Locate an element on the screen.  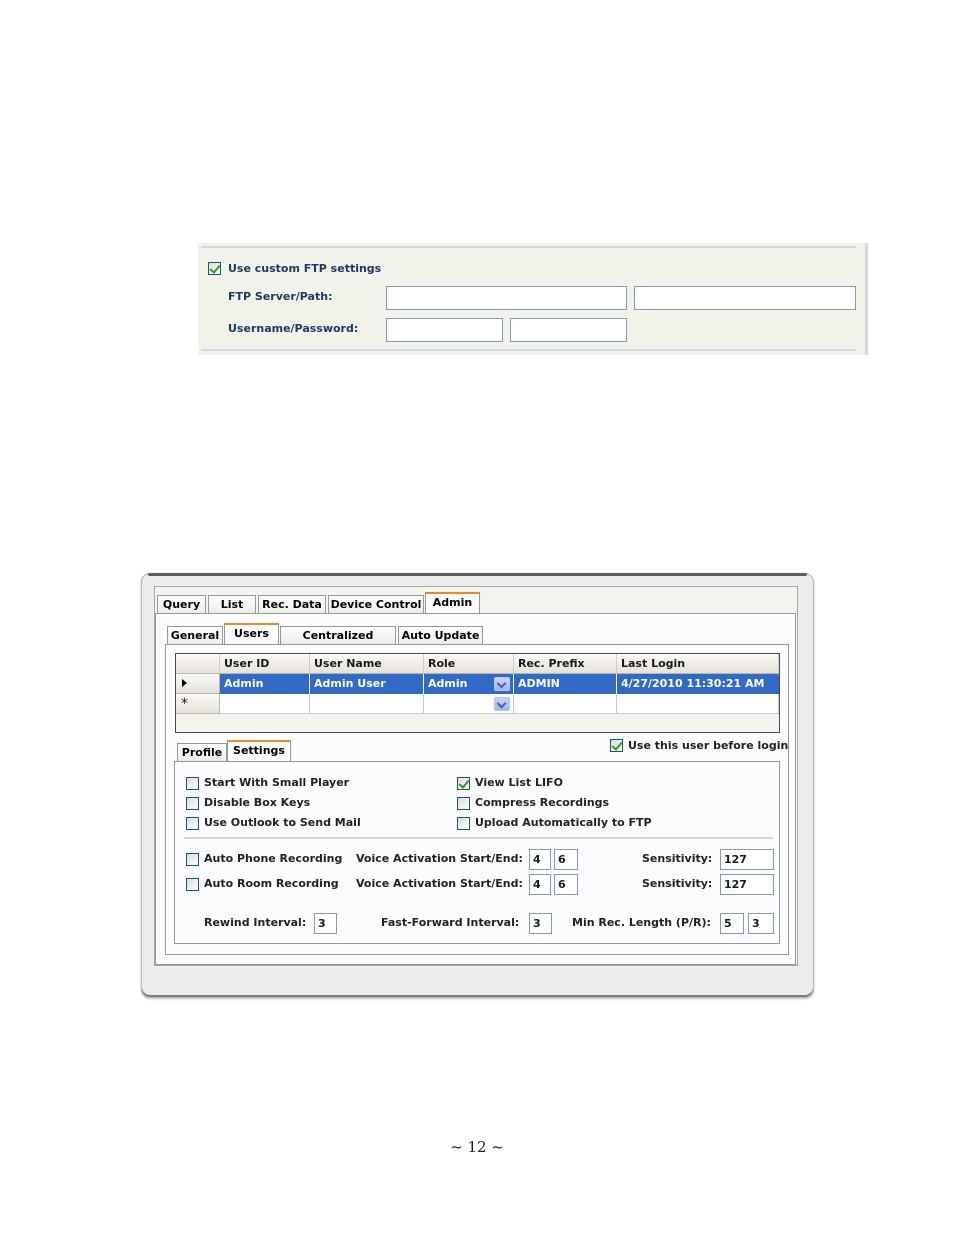
tab-device-control: Device Control is located at coordinates (376, 604).